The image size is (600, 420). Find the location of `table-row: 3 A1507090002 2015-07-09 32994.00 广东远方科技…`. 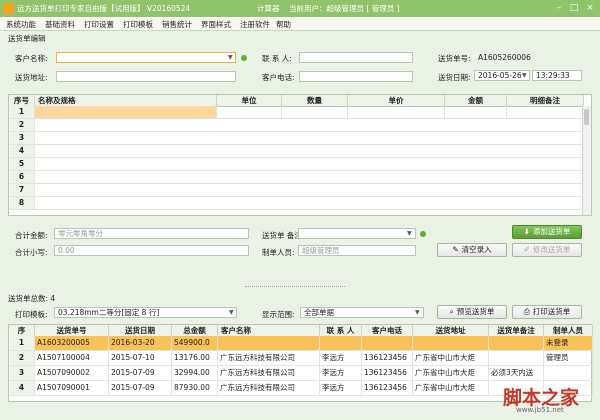

table-row: 3 A1507090002 2015-07-09 32994.00 广东远方科技… is located at coordinates (301, 373).